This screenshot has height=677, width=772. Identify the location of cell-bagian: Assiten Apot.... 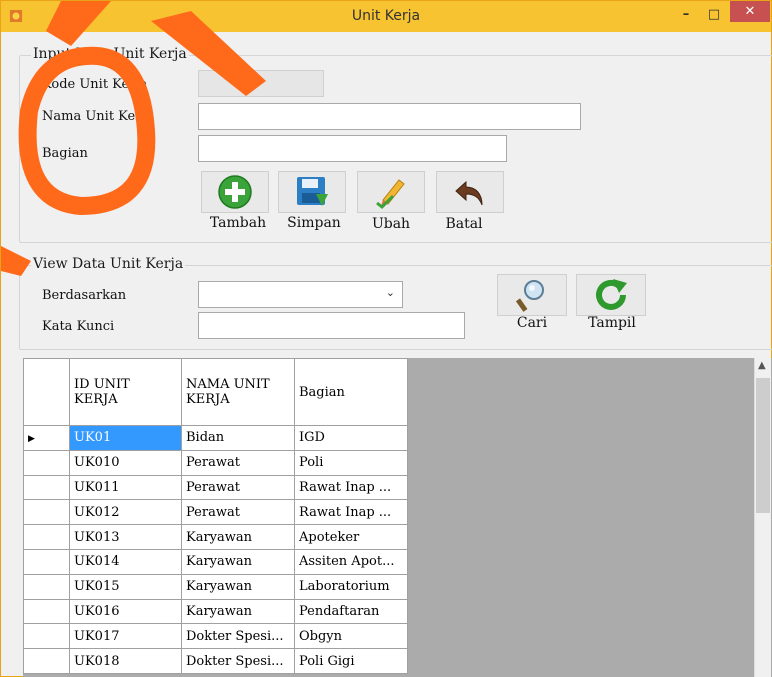
(351, 561).